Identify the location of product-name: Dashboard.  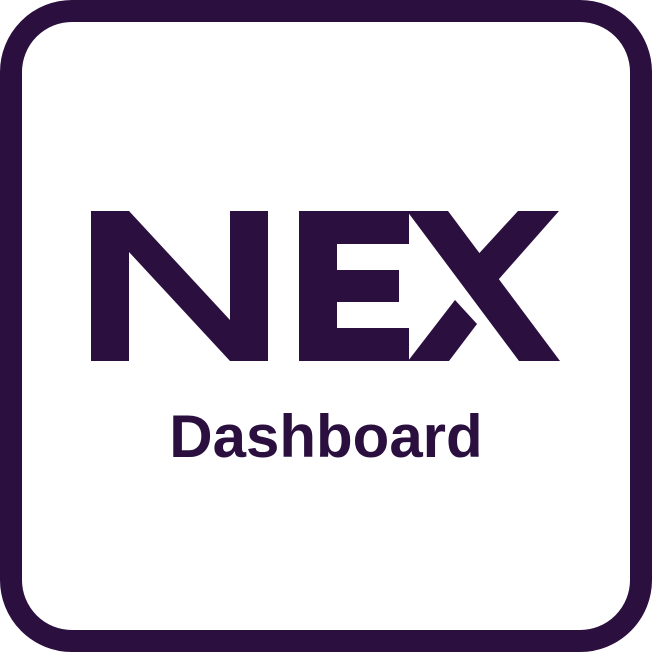
(326, 436).